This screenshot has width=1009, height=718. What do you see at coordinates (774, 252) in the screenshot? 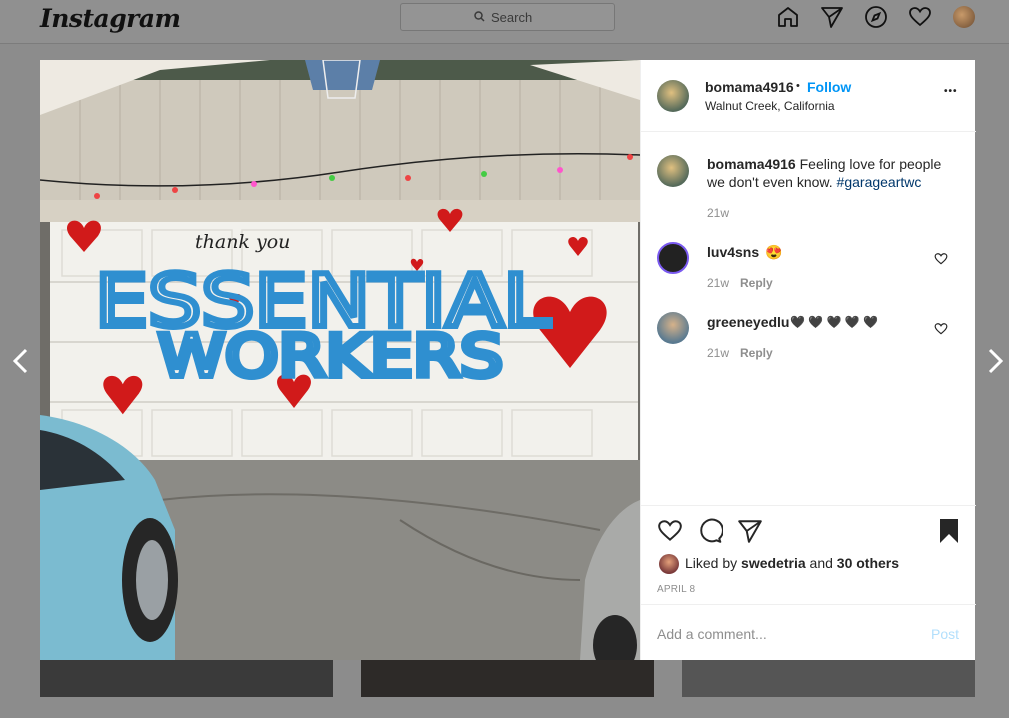
I see `comment-text: 😍` at bounding box center [774, 252].